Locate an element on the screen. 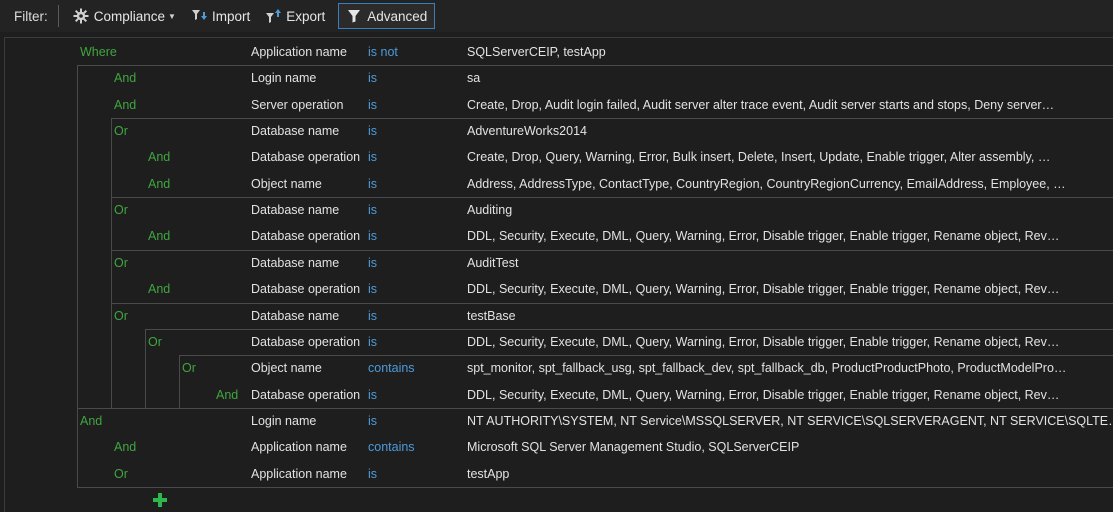 The image size is (1113, 512). export-label: Export is located at coordinates (306, 16).